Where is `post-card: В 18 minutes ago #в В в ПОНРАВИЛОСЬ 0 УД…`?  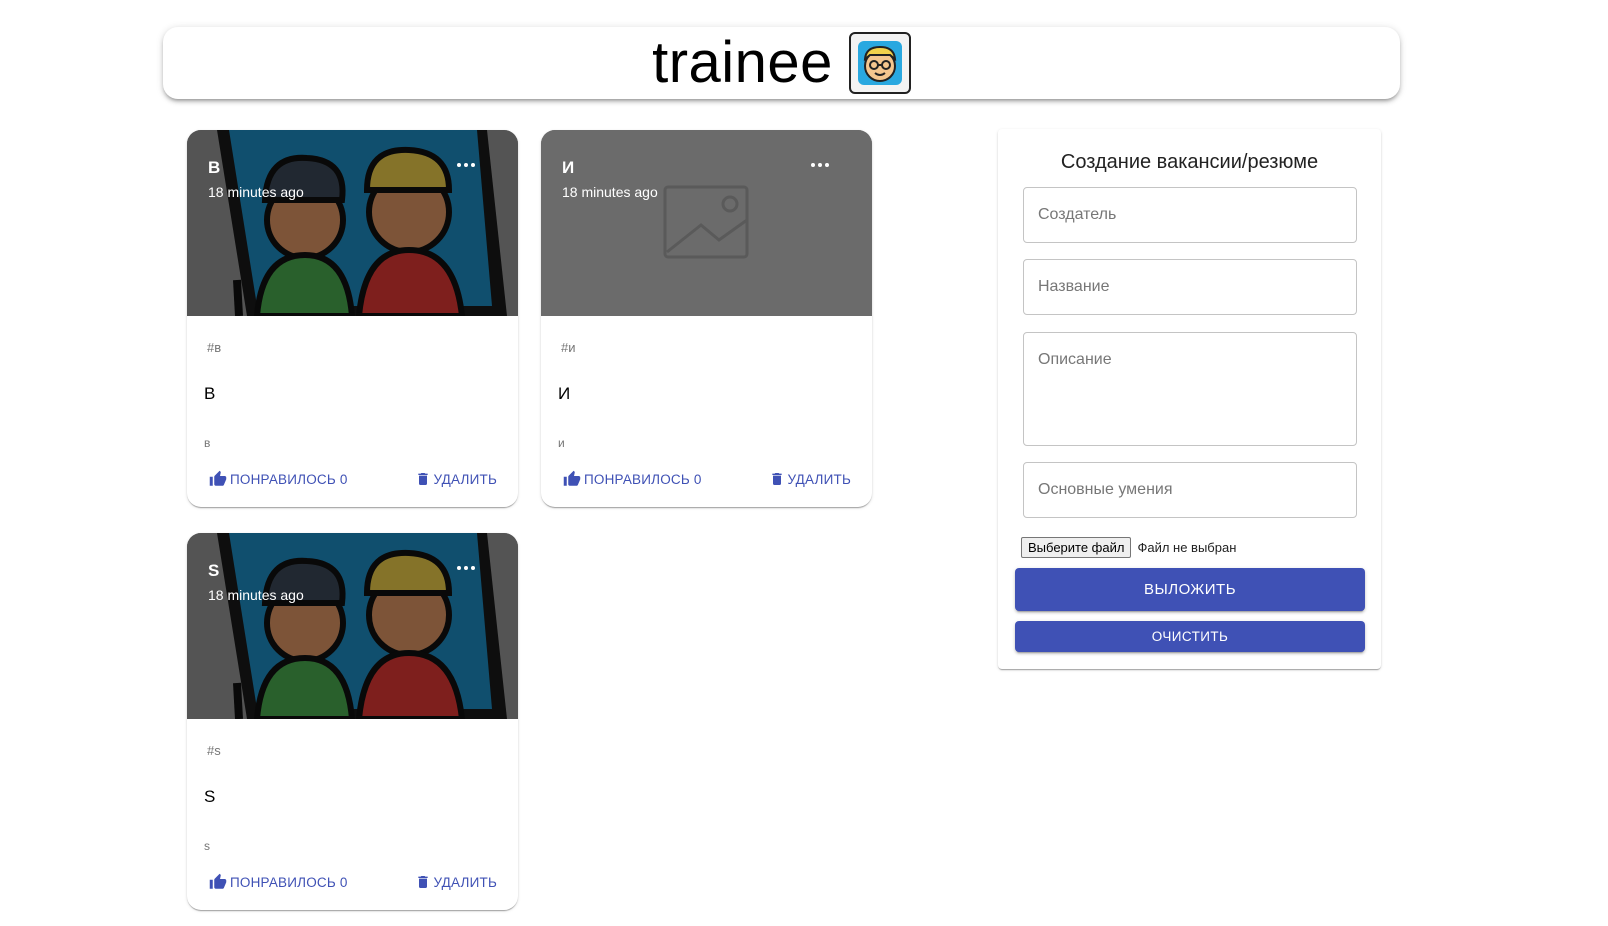 post-card: В 18 minutes ago #в В в ПОНРАВИЛОСЬ 0 УД… is located at coordinates (352, 318).